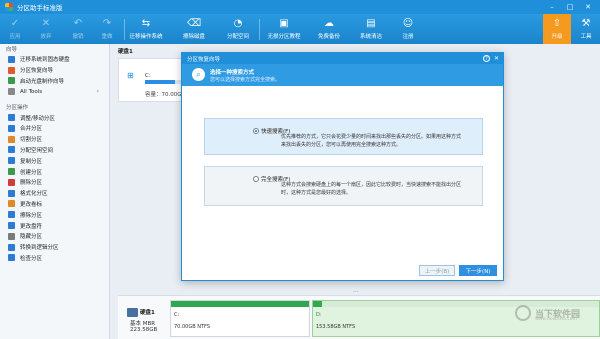 The image size is (600, 339). I want to click on format-icon, so click(11, 193).